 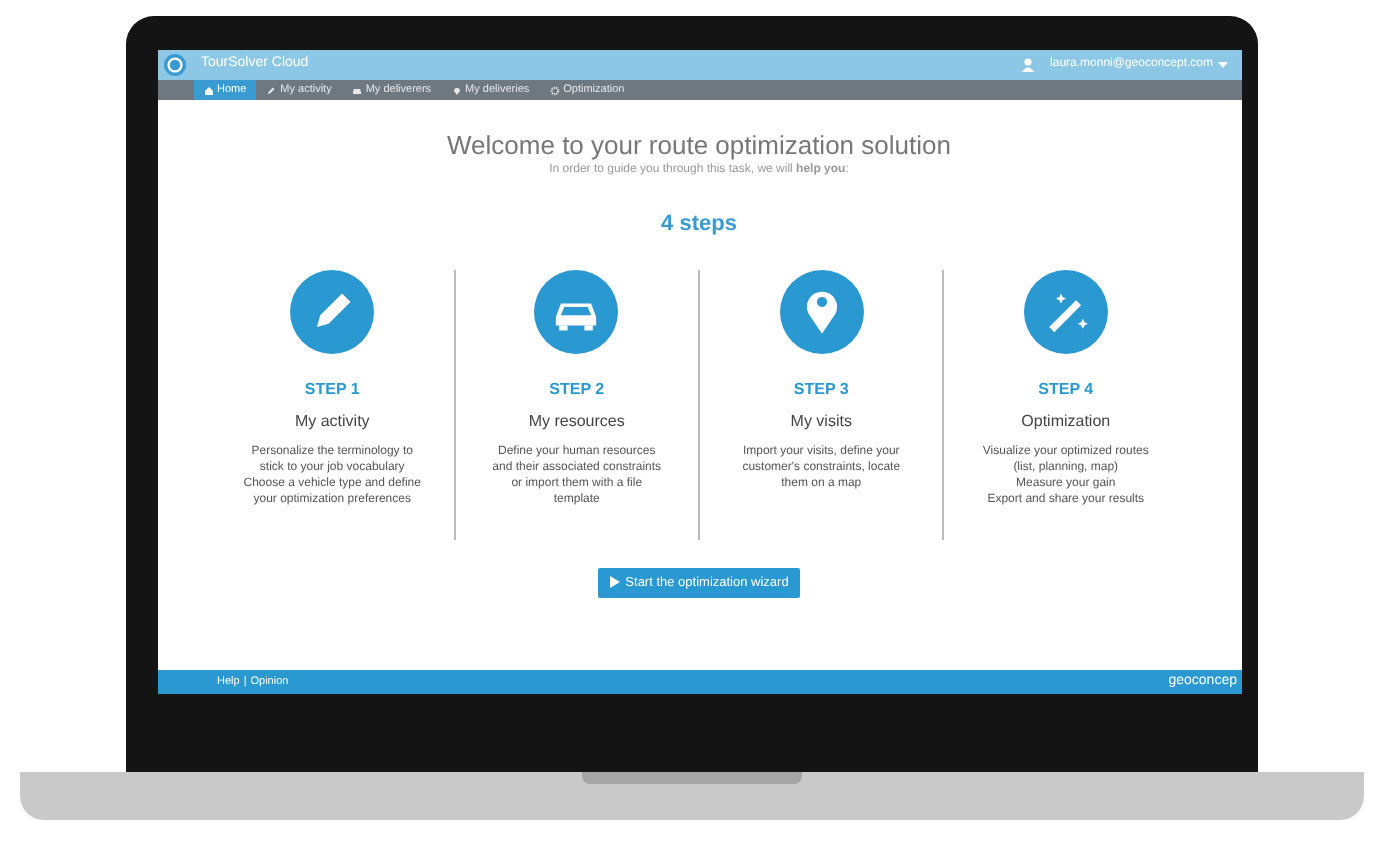 What do you see at coordinates (1066, 389) in the screenshot?
I see `step-label: STEP 4` at bounding box center [1066, 389].